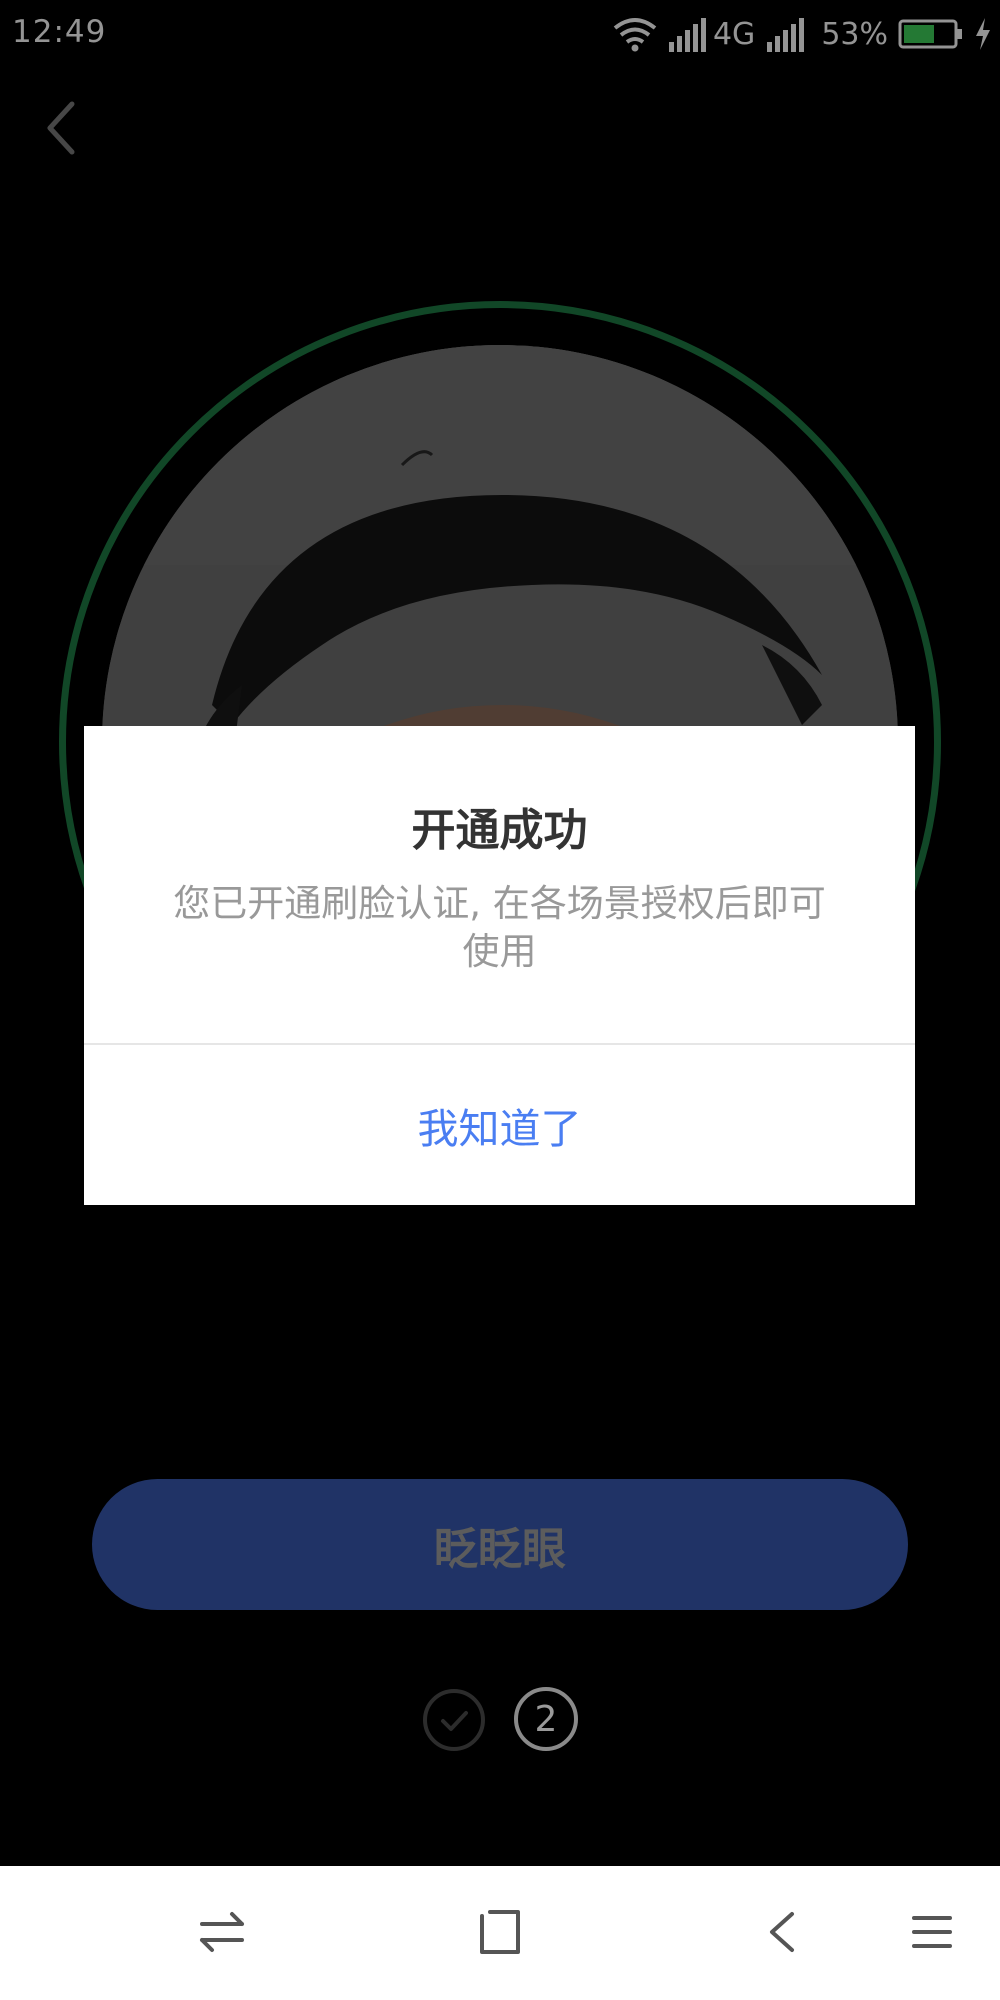 The width and height of the screenshot is (1000, 2000). What do you see at coordinates (499, 830) in the screenshot?
I see `dialog-title: 开通成功` at bounding box center [499, 830].